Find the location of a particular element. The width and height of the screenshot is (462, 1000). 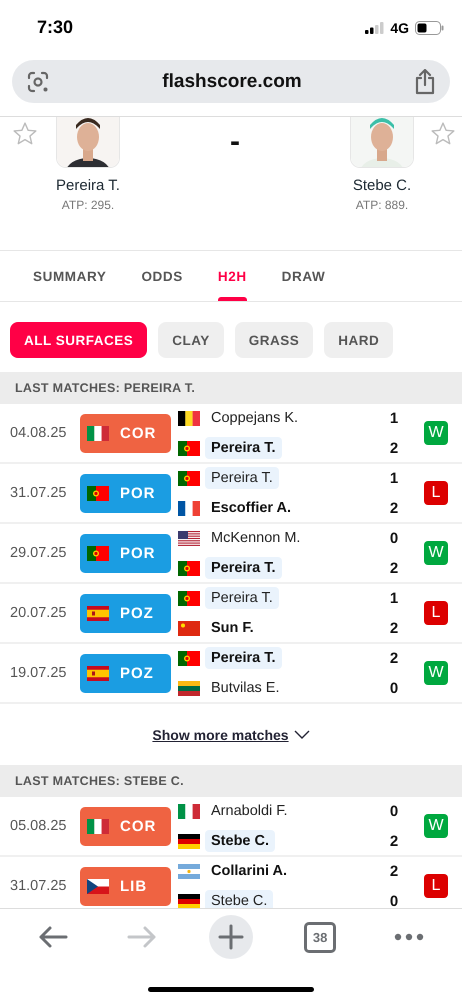

match-date: 19.07.25 is located at coordinates (39, 673).